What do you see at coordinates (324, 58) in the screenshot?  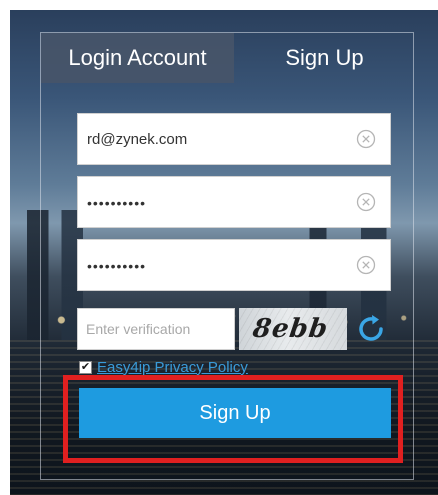 I see `tab-sign-up: Sign Up` at bounding box center [324, 58].